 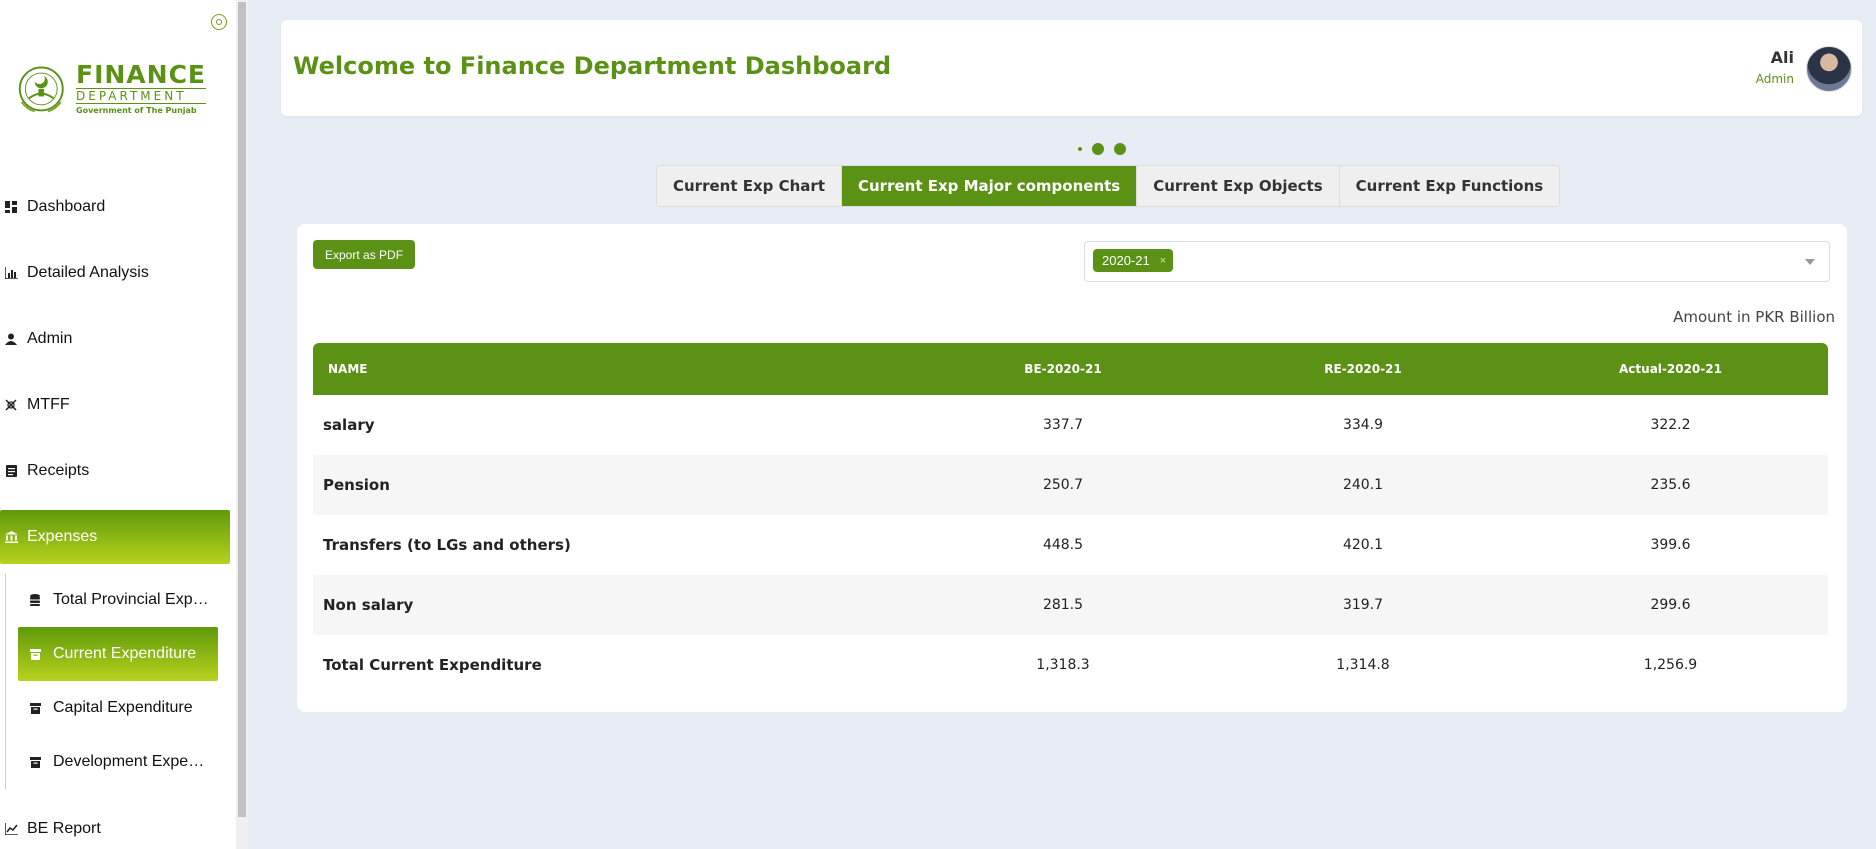 I want to click on table-cell-name: Transfers (to LGs and others), so click(x=447, y=545).